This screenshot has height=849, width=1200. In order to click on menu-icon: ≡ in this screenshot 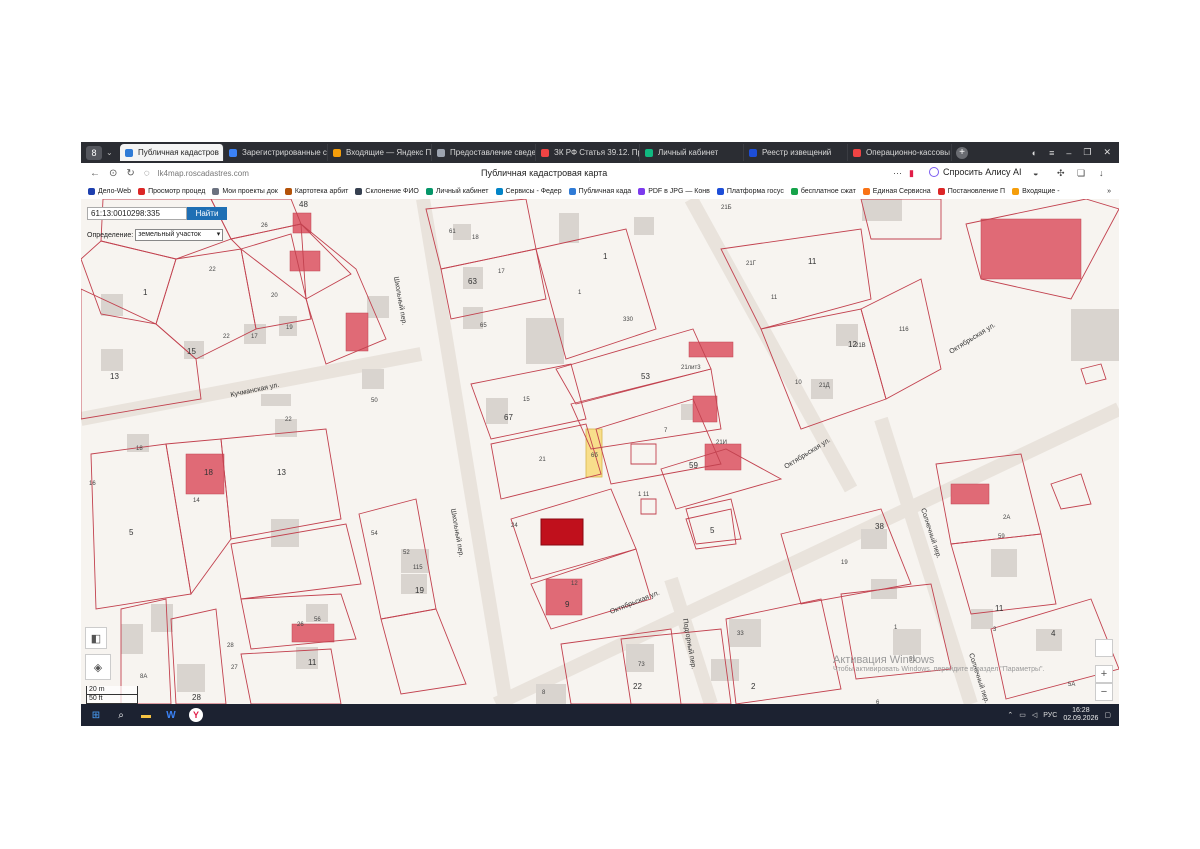, I will do `click(1051, 153)`.